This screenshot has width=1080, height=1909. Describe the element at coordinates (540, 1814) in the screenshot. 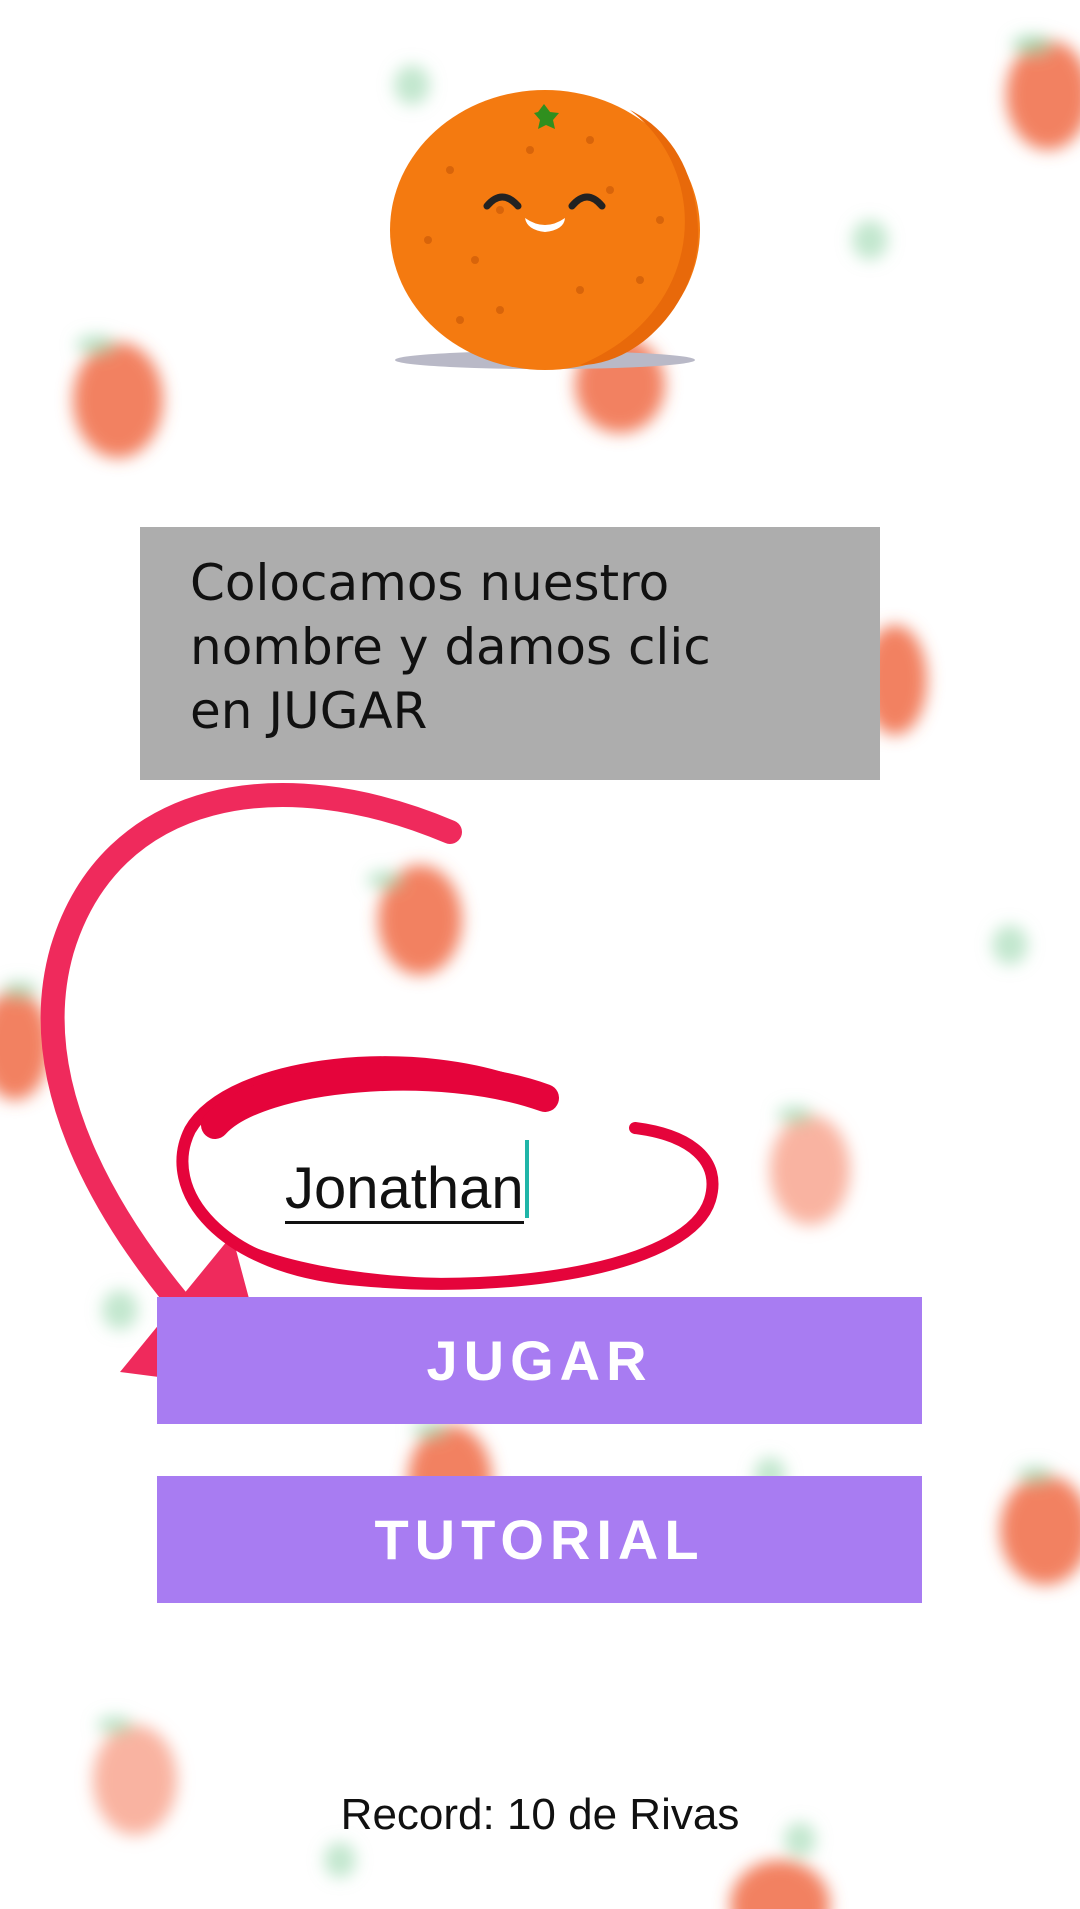

I see `high-score-record: Record: 10 de Rivas` at that location.